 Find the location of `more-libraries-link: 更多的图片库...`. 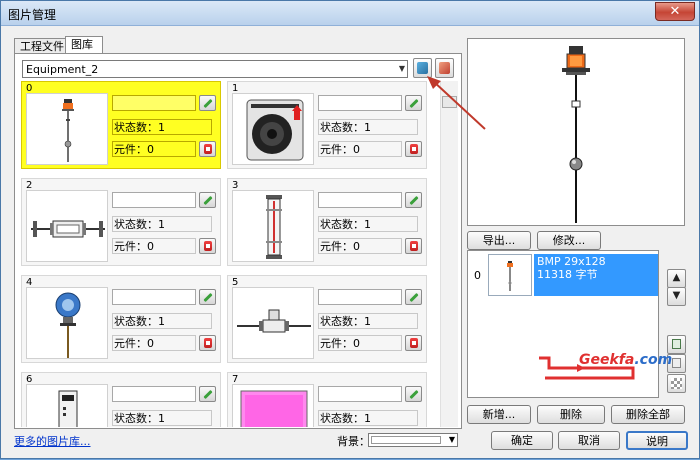

more-libraries-link: 更多的图片库... is located at coordinates (52, 441).